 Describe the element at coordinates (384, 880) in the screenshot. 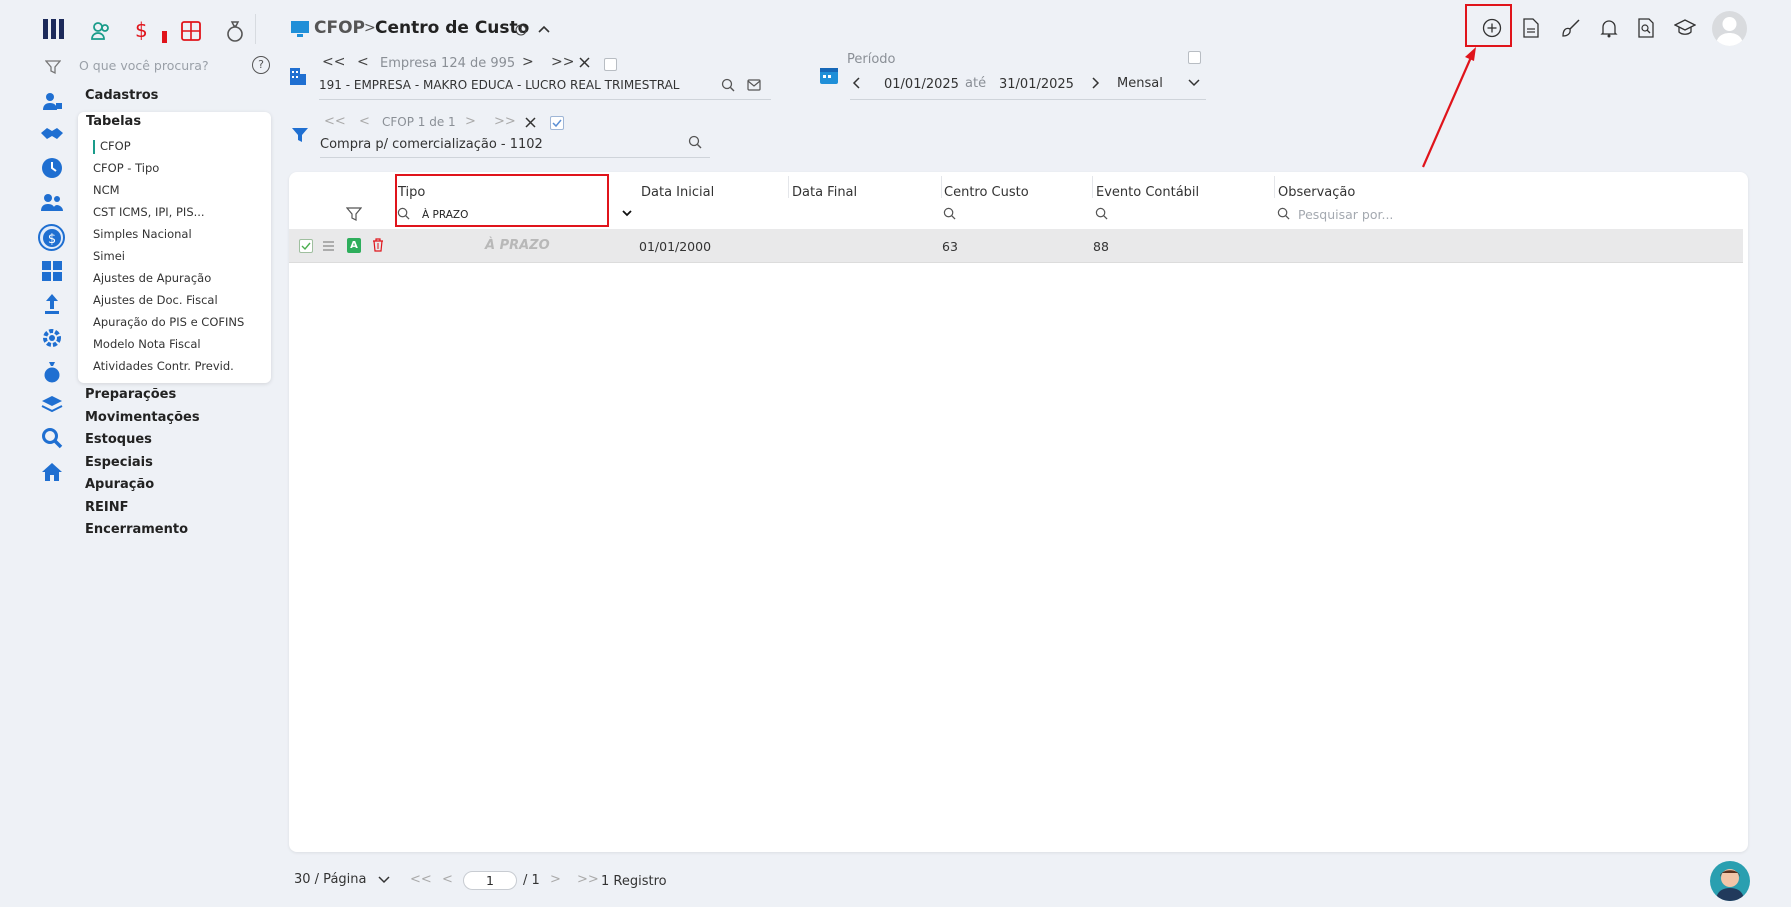

I see `page-size-chevron-icon` at that location.